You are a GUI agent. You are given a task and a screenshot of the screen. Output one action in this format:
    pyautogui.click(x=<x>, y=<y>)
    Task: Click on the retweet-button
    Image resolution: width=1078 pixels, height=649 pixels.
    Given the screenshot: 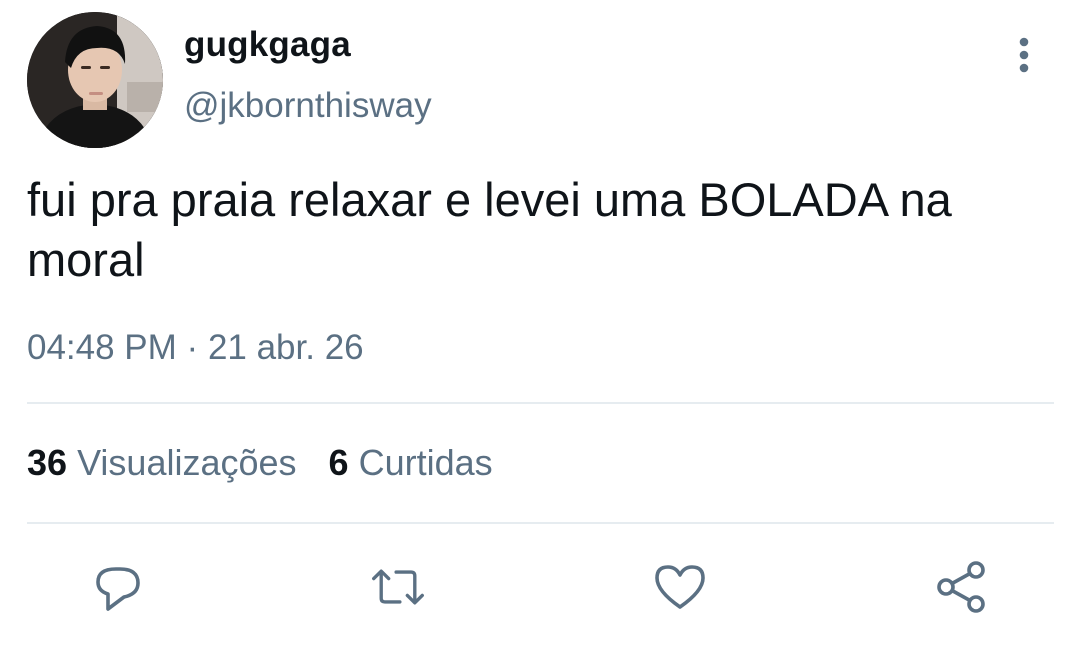 What is the action you would take?
    pyautogui.click(x=398, y=587)
    